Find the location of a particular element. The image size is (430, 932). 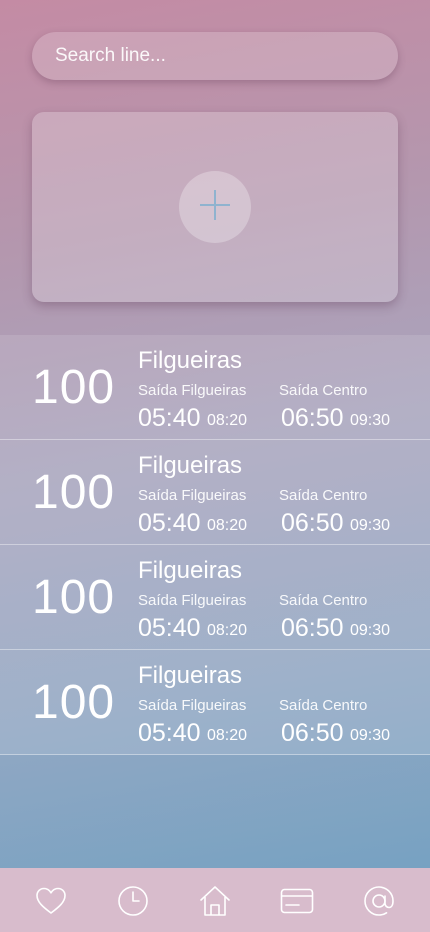

search-bar is located at coordinates (215, 56).